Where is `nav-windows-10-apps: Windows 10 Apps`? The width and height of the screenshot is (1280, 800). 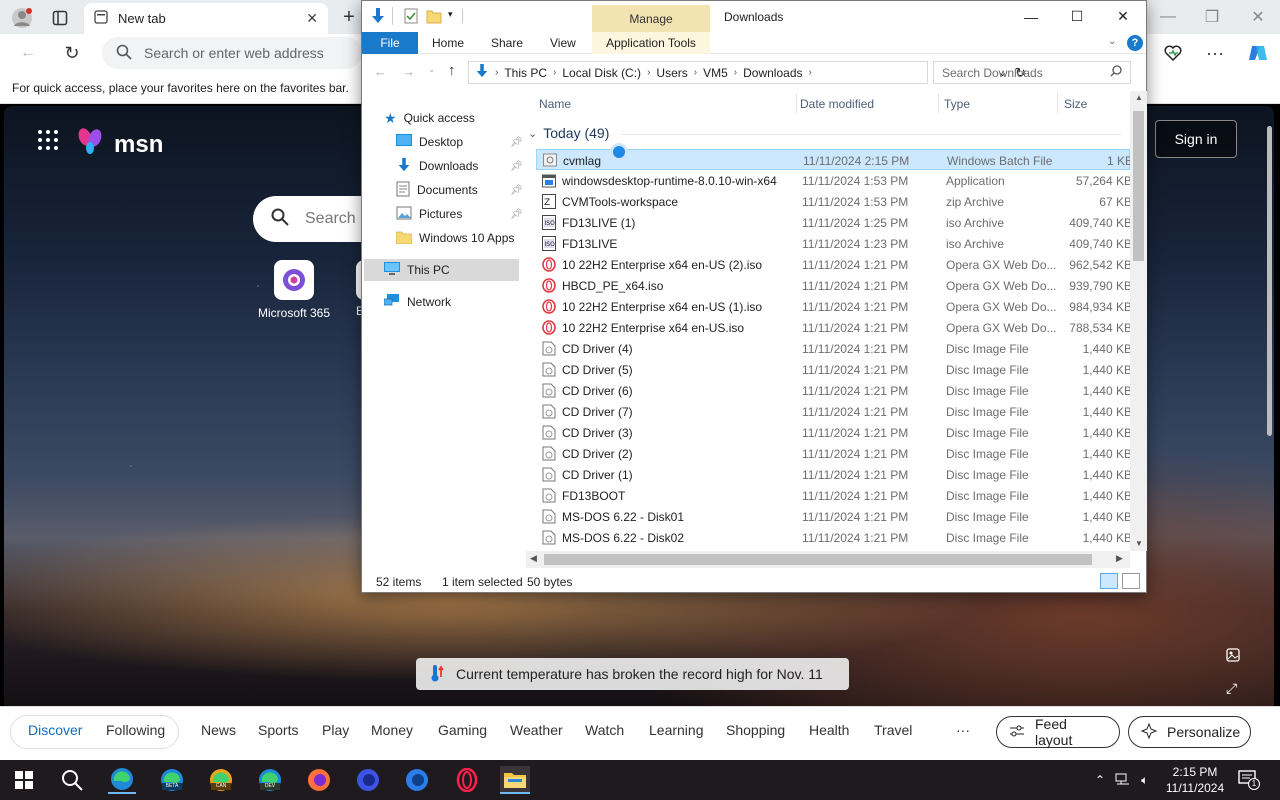
nav-windows-10-apps: Windows 10 Apps is located at coordinates (454, 238).